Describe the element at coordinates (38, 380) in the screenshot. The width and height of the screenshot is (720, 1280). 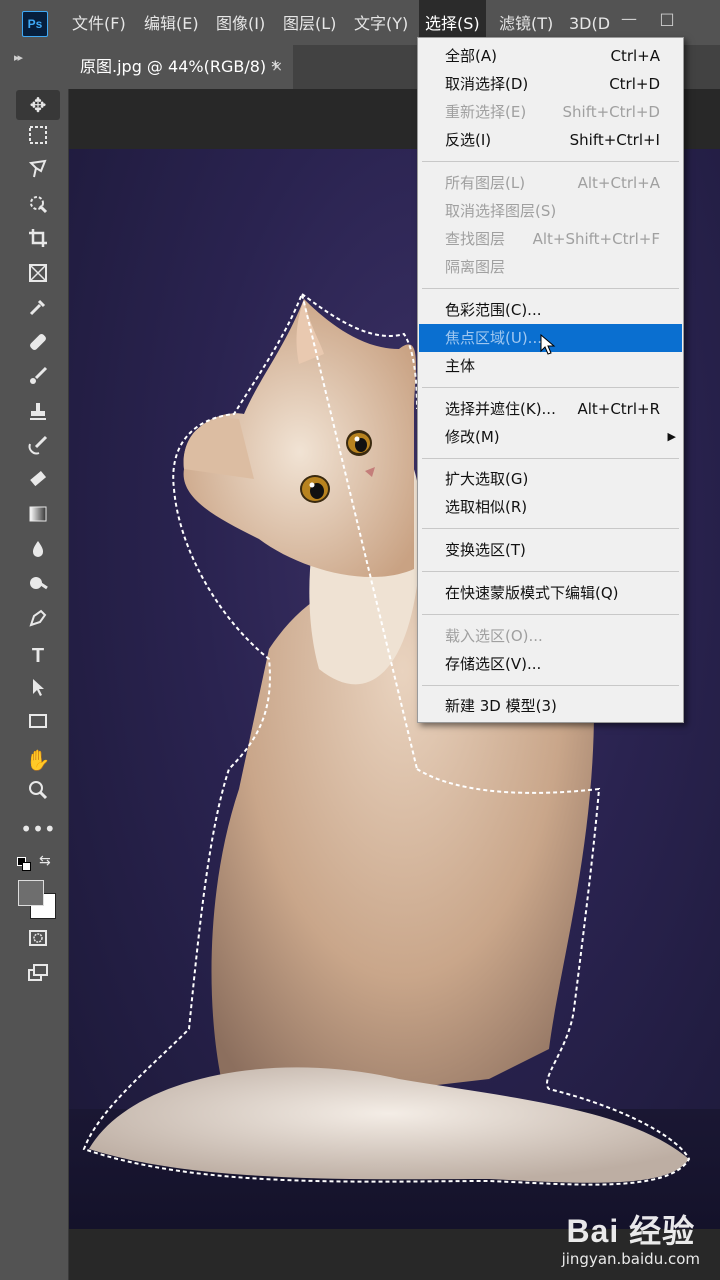
I see `brush-tool-icon` at that location.